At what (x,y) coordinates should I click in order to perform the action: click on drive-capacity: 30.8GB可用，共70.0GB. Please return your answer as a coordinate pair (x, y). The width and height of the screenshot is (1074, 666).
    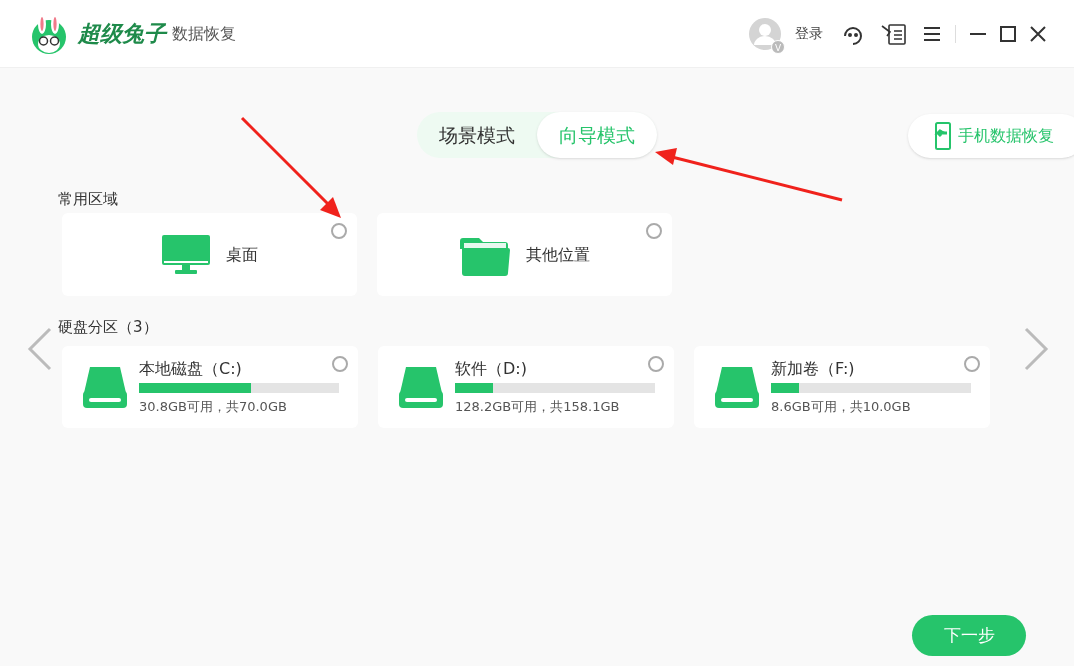
    Looking at the image, I should click on (213, 407).